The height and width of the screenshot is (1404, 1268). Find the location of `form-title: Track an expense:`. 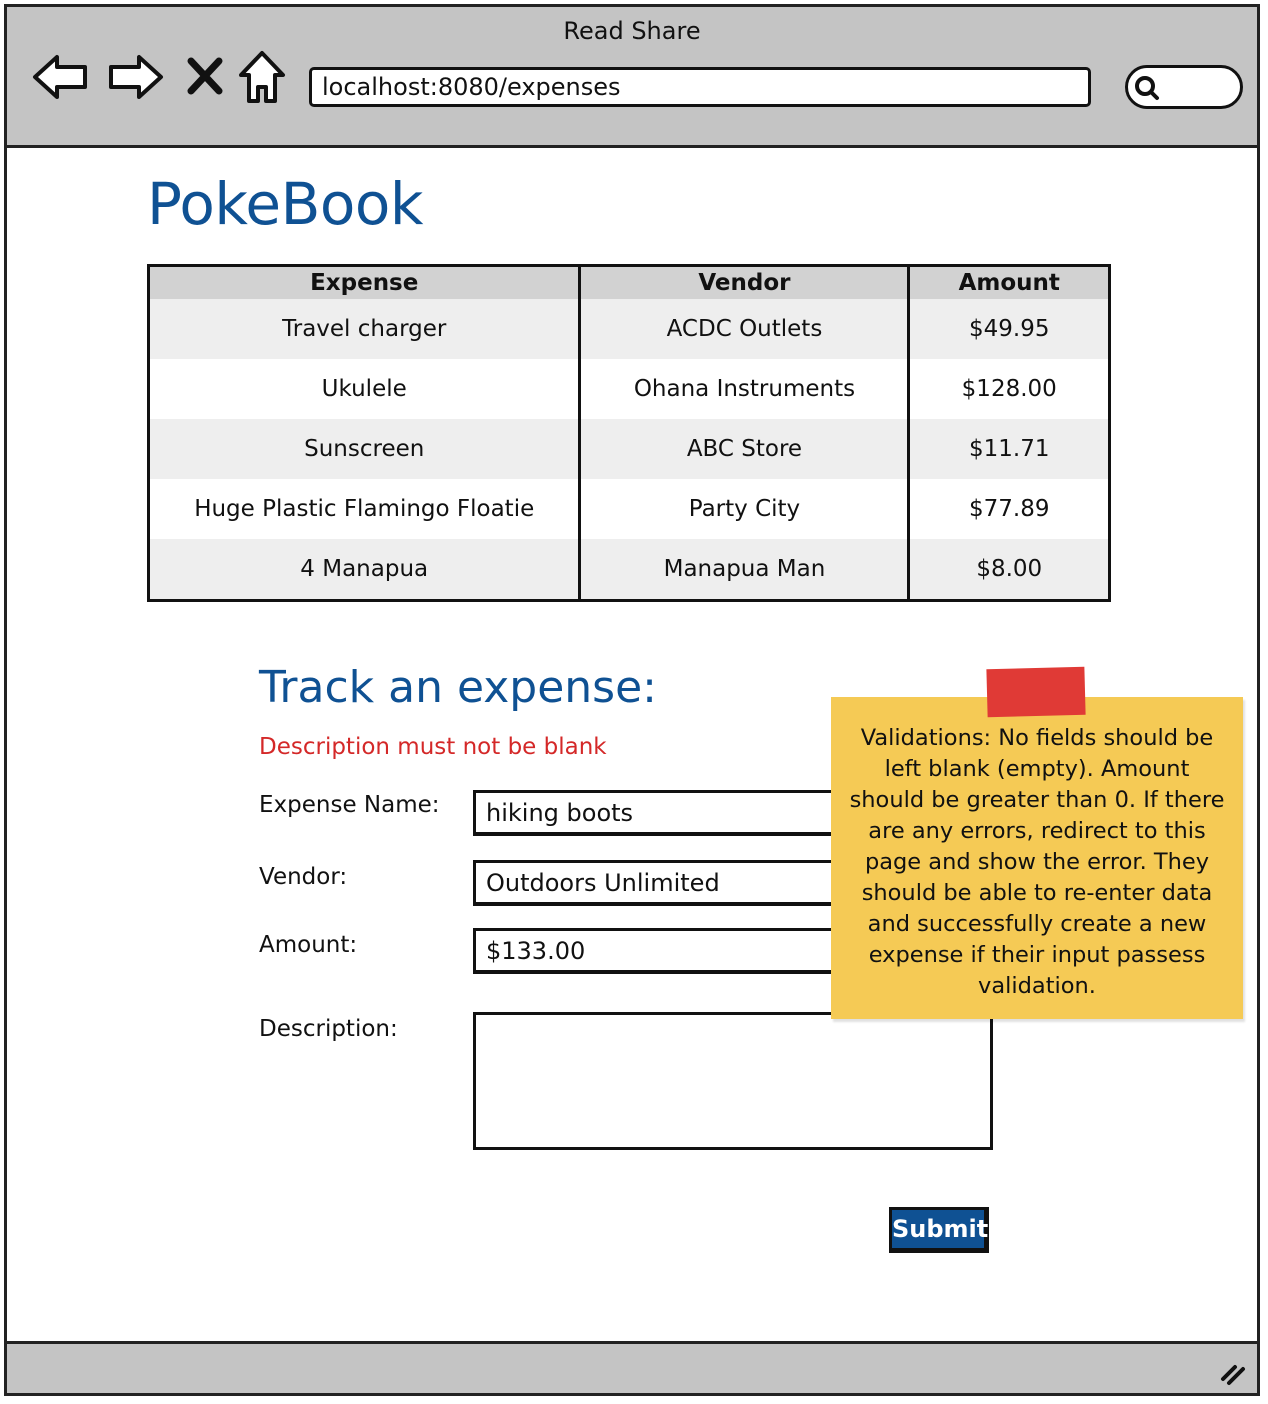

form-title: Track an expense: is located at coordinates (458, 687).